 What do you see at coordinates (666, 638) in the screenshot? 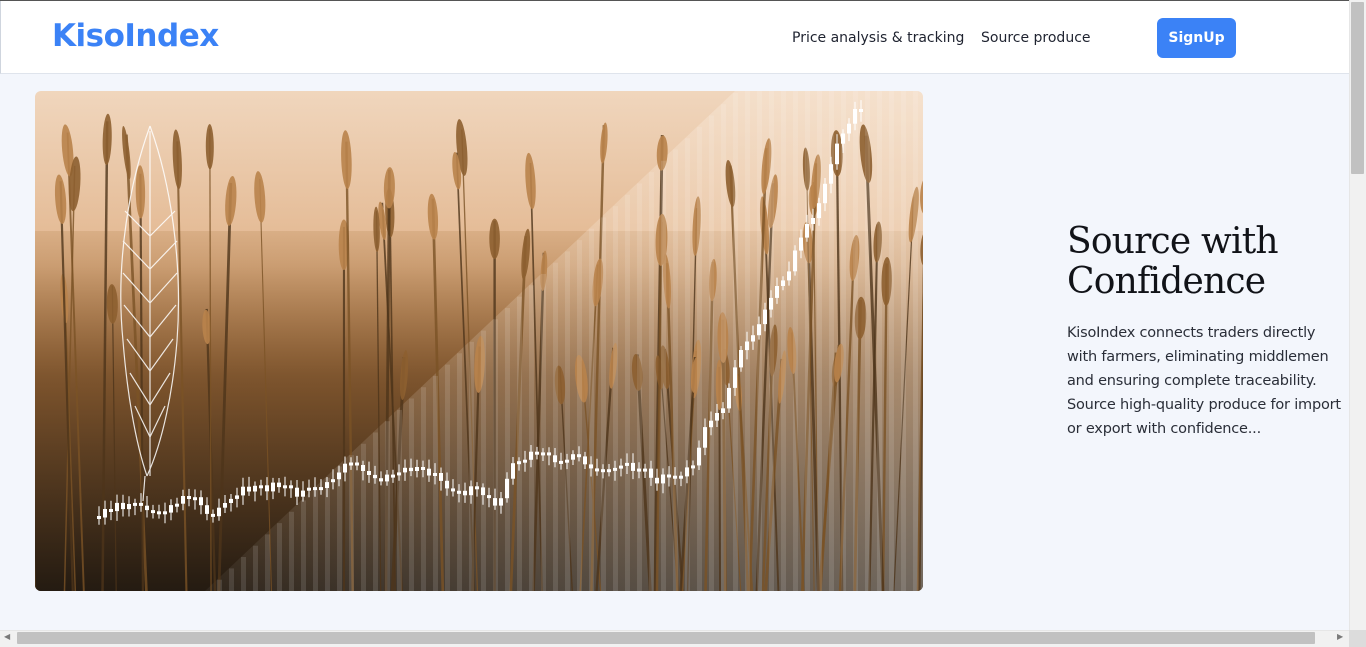
I see `horizontal-scrollbar-thumb` at bounding box center [666, 638].